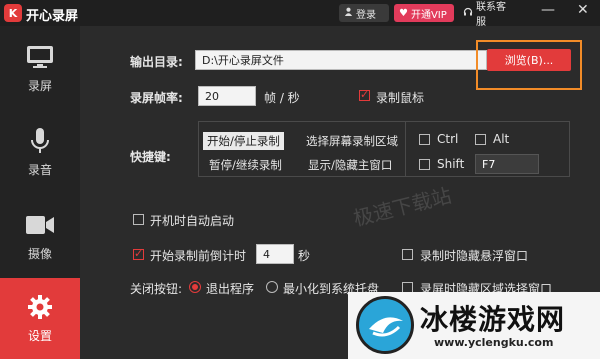  What do you see at coordinates (138, 253) in the screenshot?
I see `countdown-checkbox` at bounding box center [138, 253].